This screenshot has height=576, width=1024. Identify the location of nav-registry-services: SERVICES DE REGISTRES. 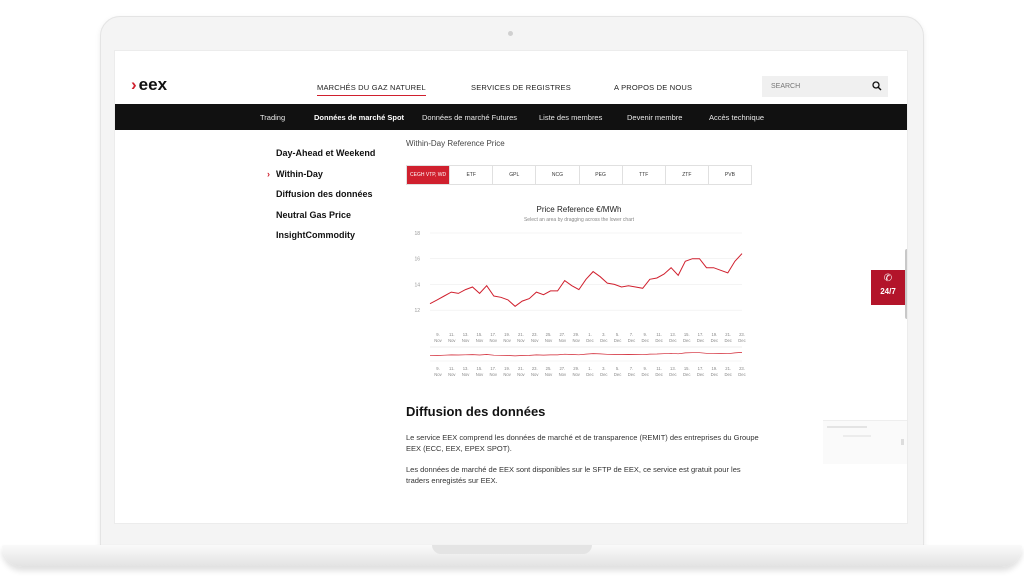
(521, 87).